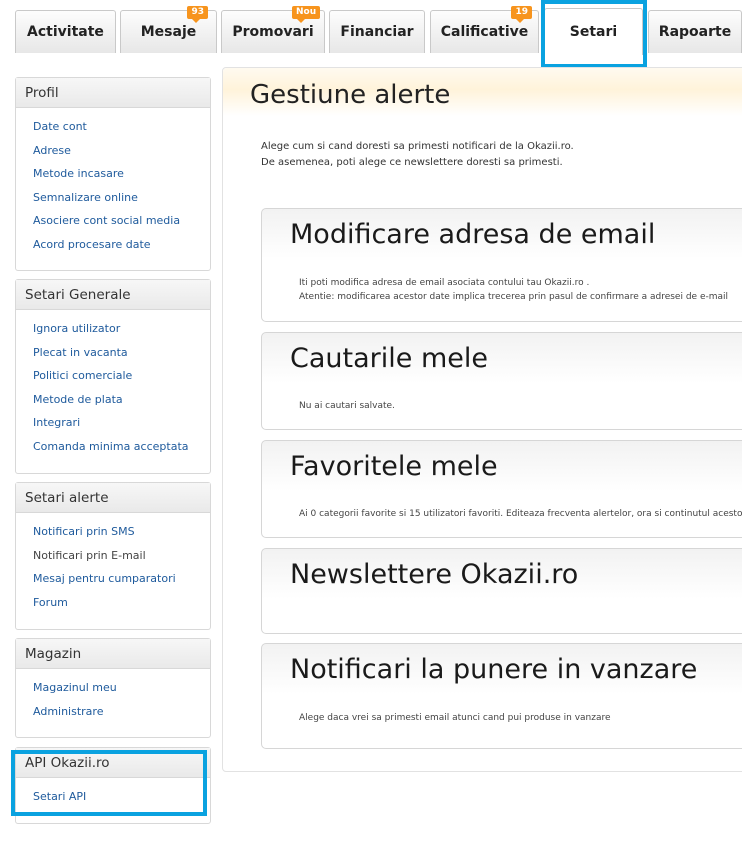 This screenshot has height=841, width=742. I want to click on tab-label: Calificative, so click(484, 32).